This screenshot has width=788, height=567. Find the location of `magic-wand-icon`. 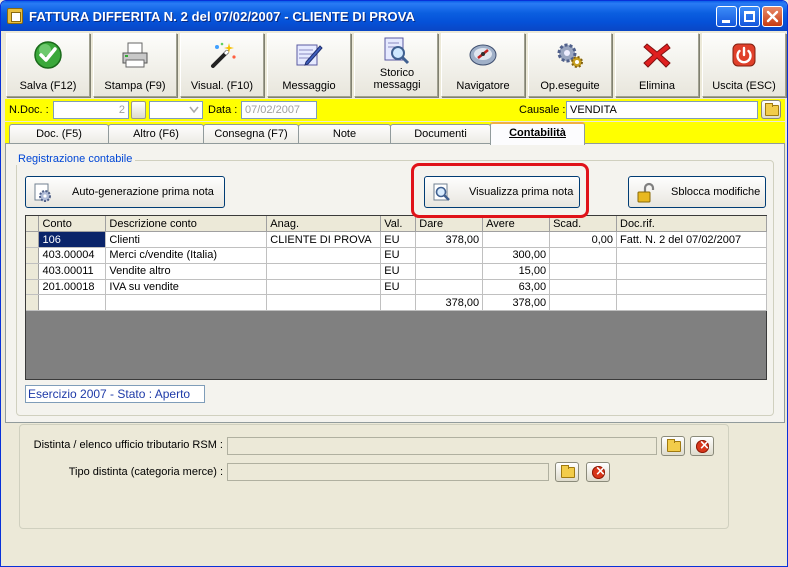

magic-wand-icon is located at coordinates (223, 55).